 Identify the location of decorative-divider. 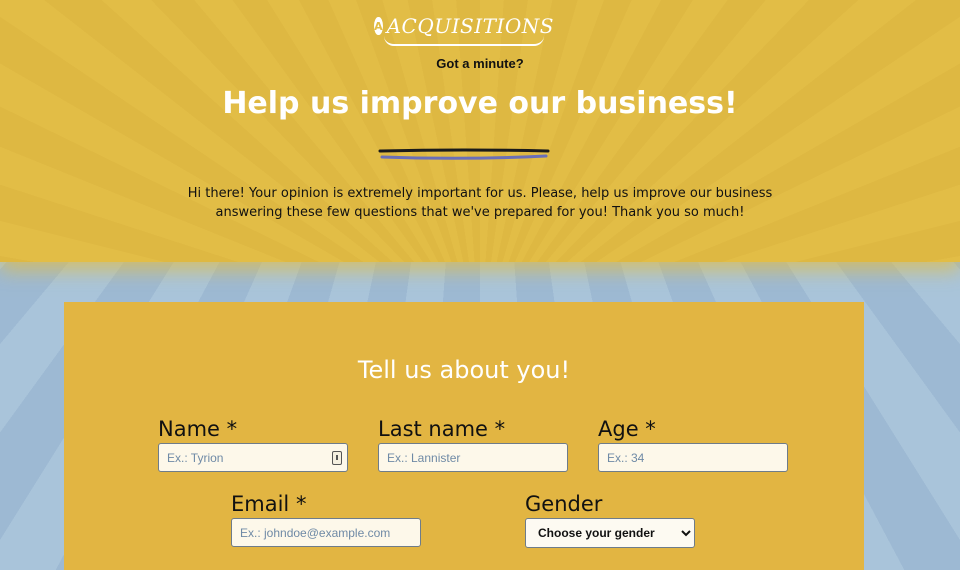
(464, 154).